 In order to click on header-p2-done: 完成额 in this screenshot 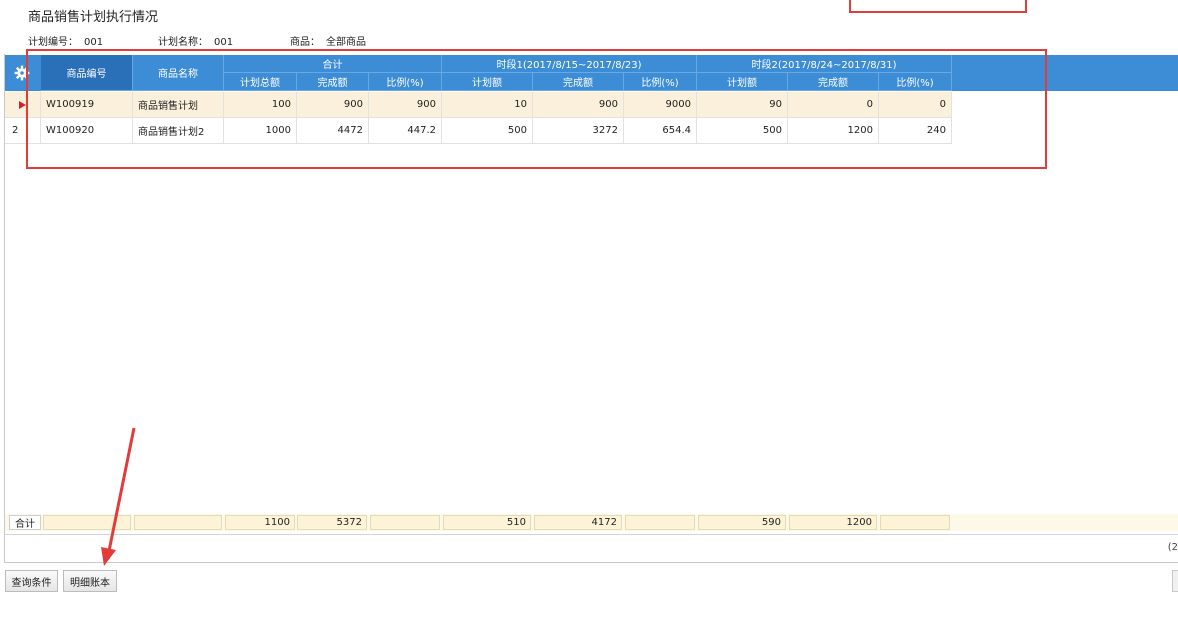, I will do `click(833, 82)`.